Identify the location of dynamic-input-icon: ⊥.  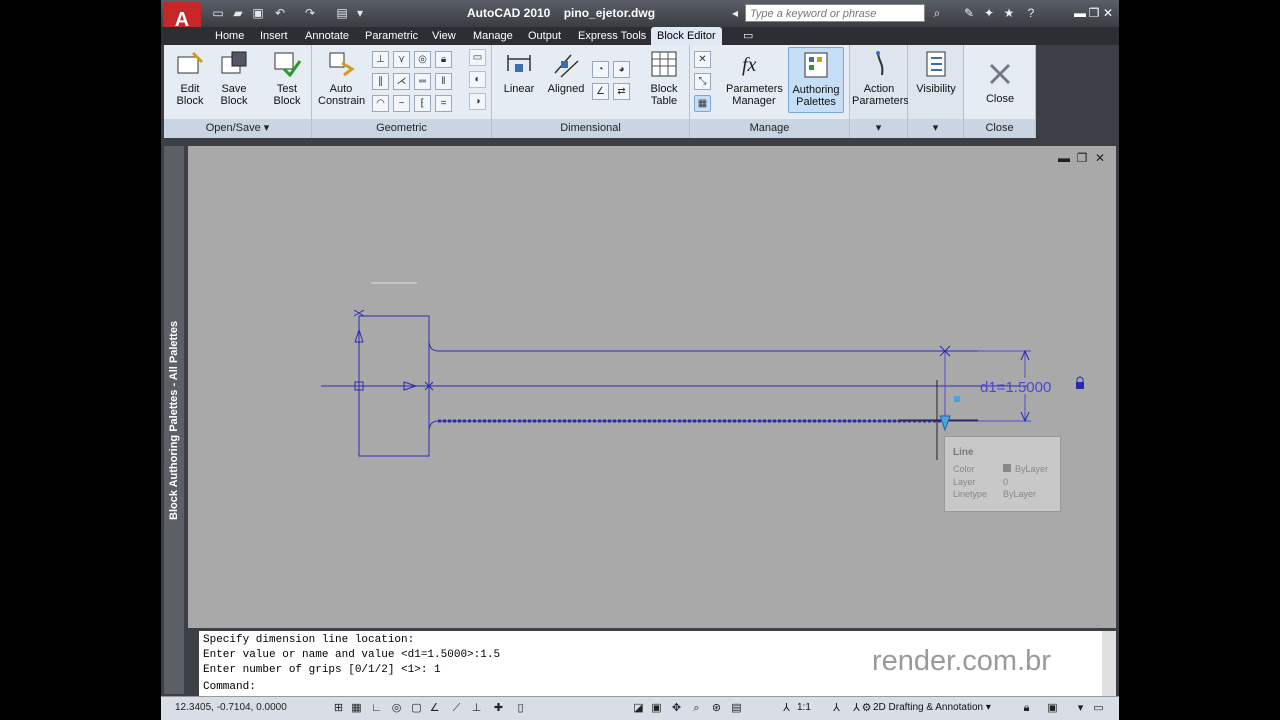
(476, 708).